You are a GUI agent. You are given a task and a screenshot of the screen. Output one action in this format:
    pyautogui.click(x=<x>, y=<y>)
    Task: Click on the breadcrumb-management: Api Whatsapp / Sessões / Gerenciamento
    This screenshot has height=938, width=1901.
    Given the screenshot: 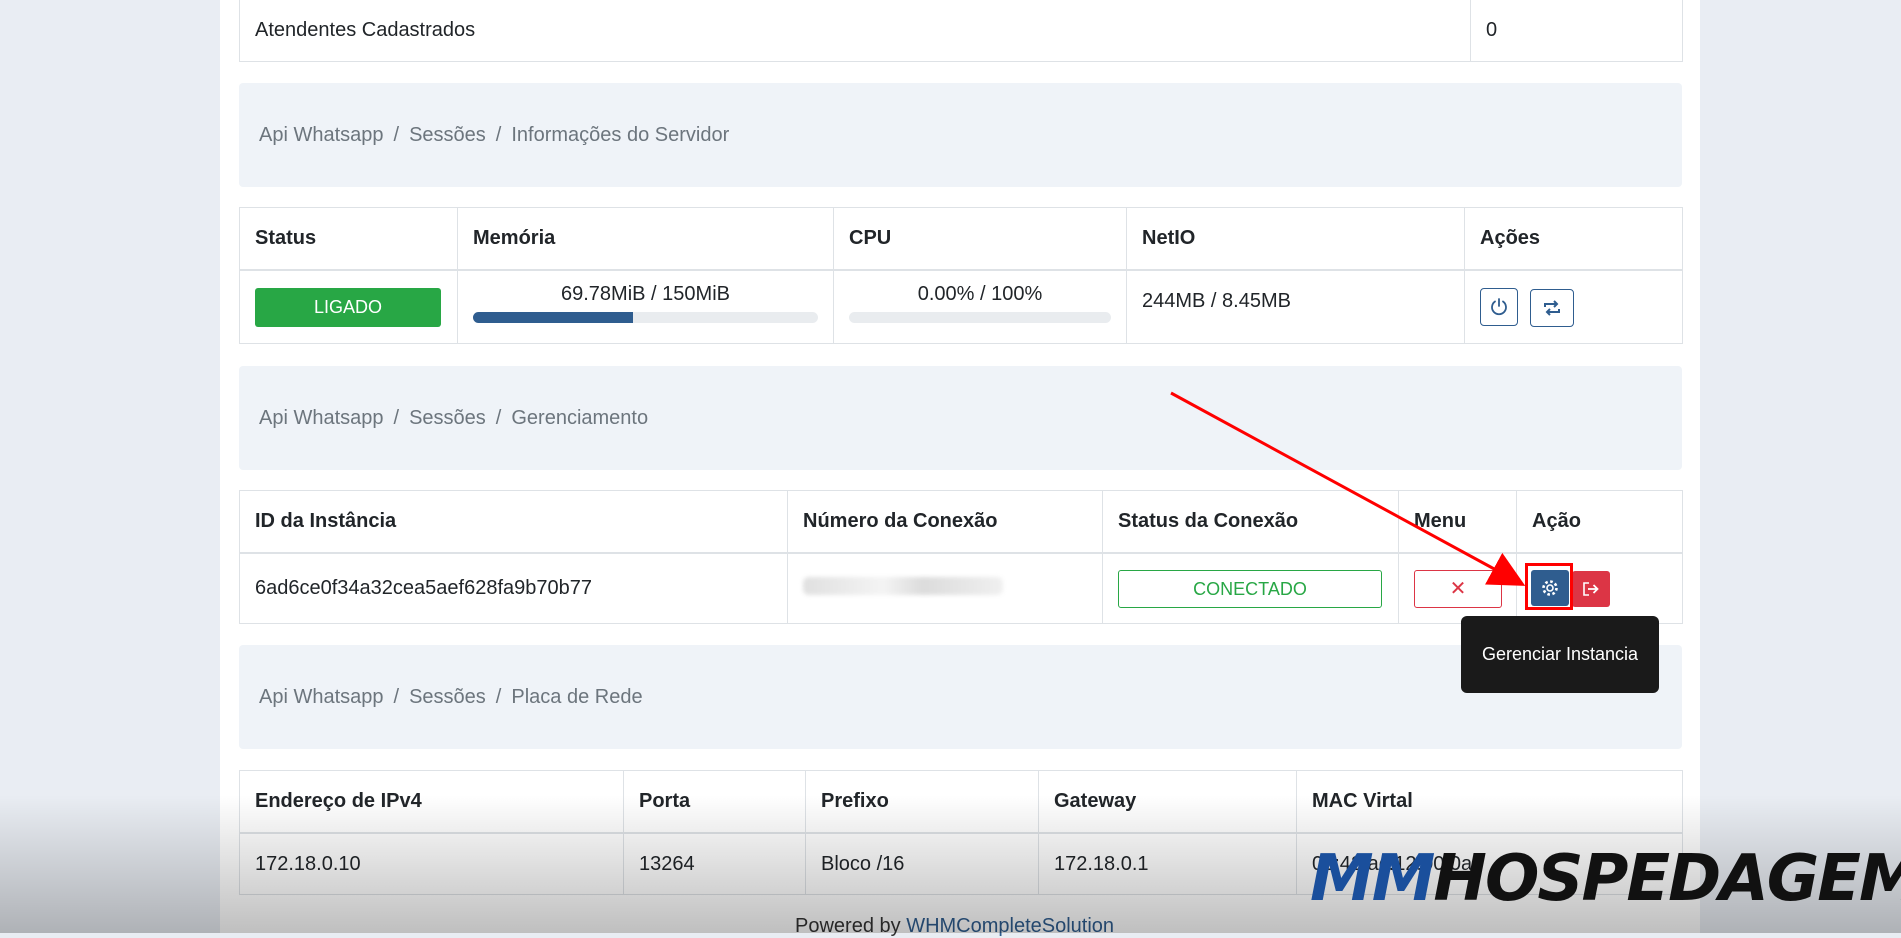 What is the action you would take?
    pyautogui.click(x=960, y=418)
    